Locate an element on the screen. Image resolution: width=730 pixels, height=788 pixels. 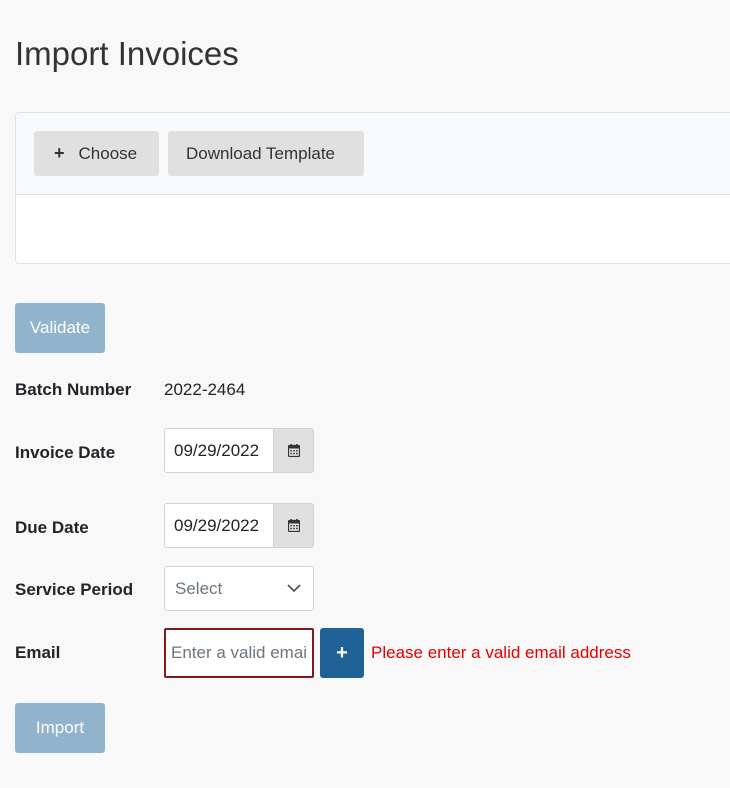
choose-file-button: + Choose is located at coordinates (96, 153).